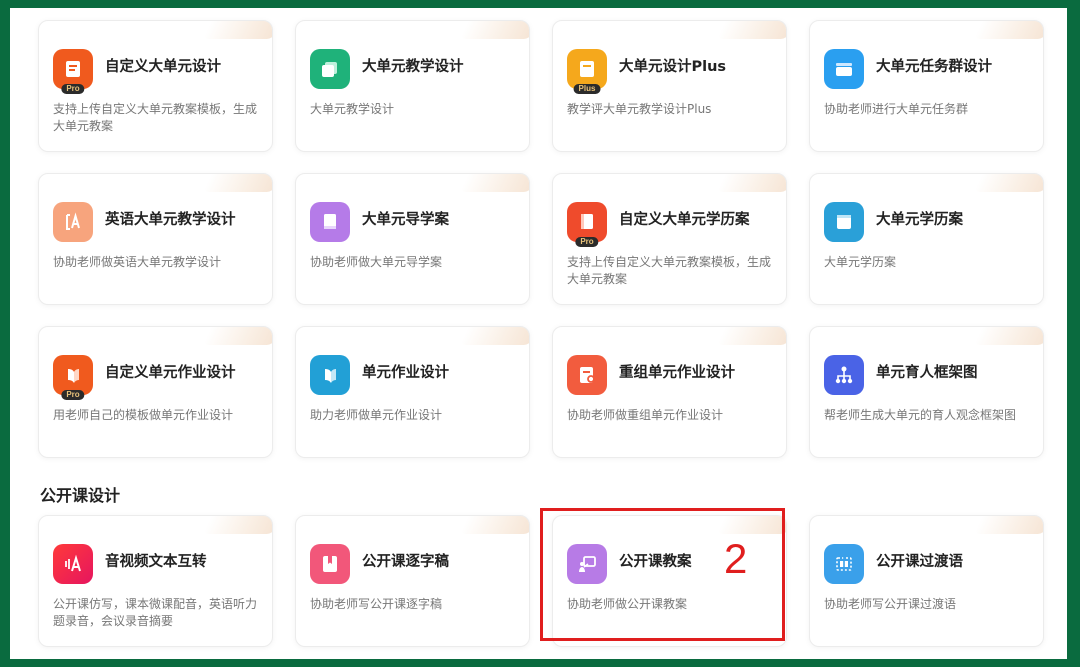 Image resolution: width=1080 pixels, height=667 pixels. I want to click on tool-title: 公开课逐字稿, so click(405, 562).